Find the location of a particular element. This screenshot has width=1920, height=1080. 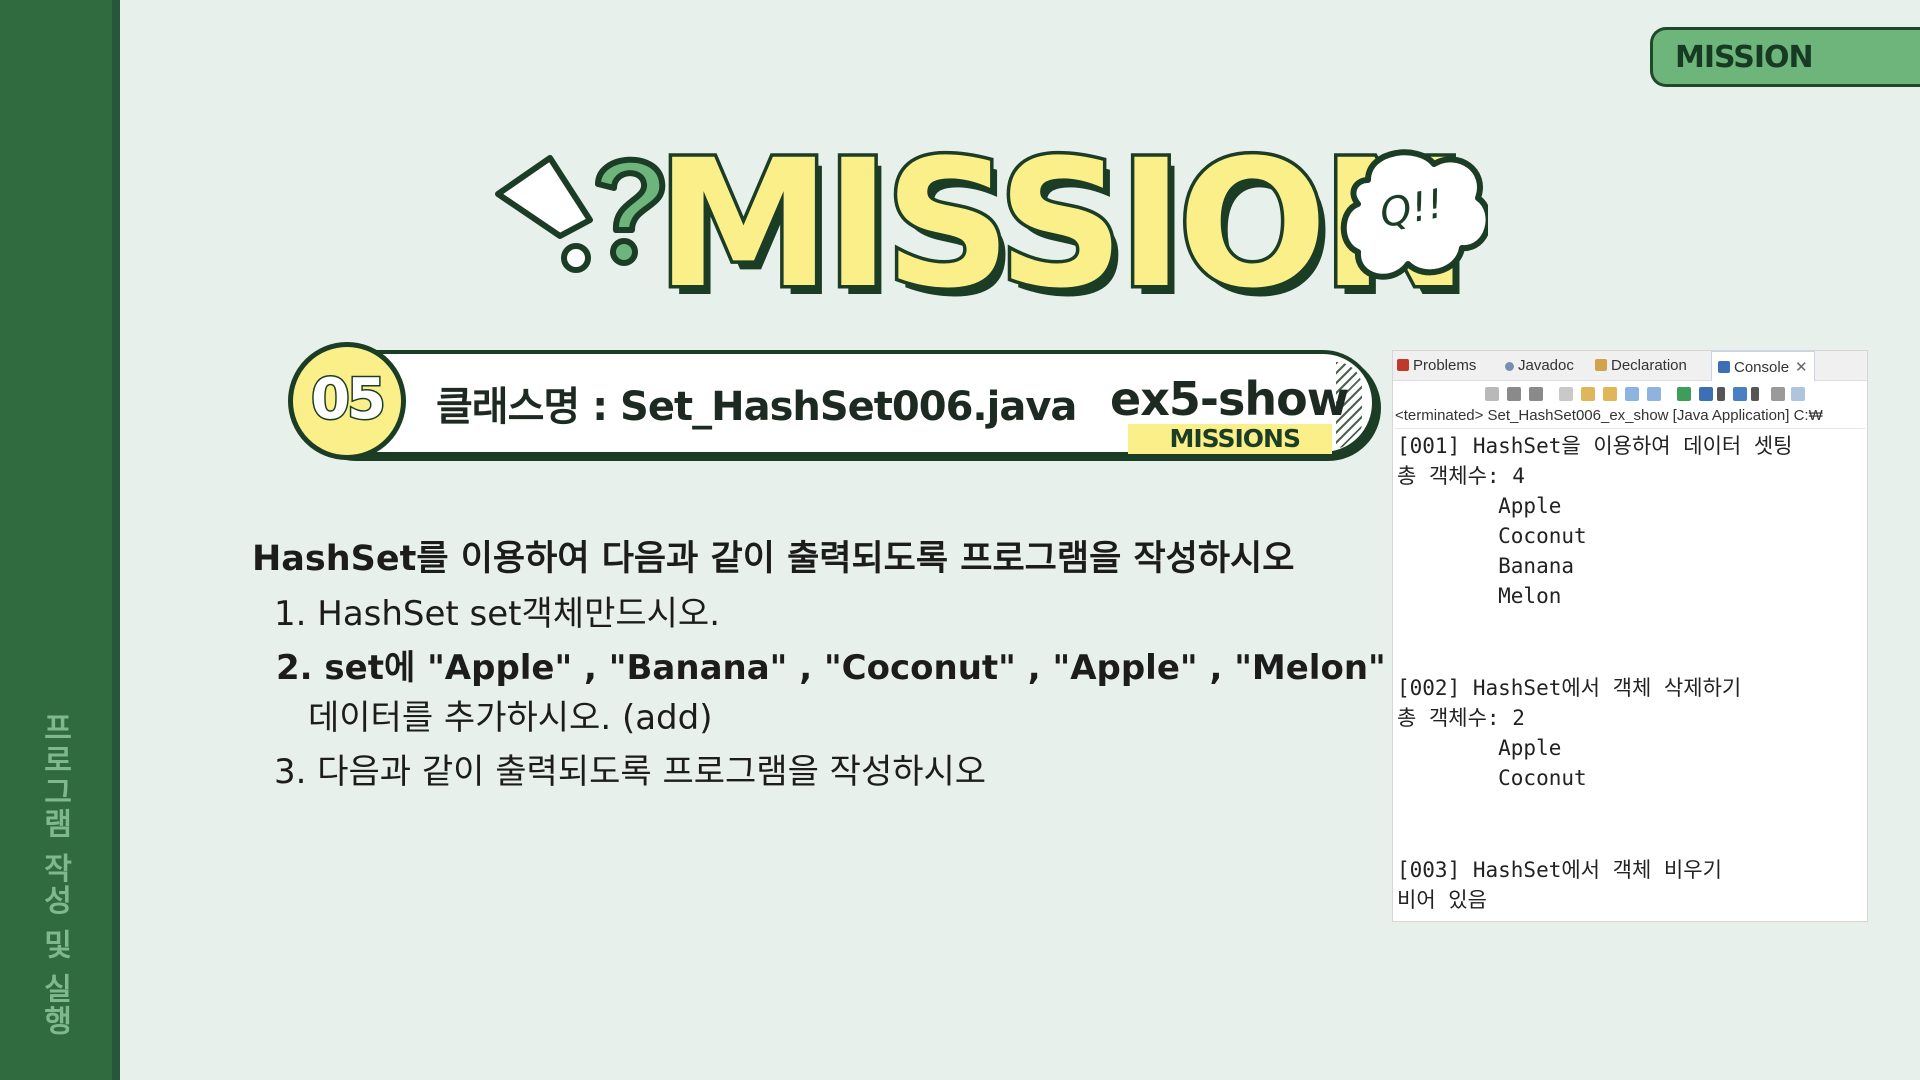

class-name-label: 클래스명 : Set_HashSet006.java is located at coordinates (756, 407).